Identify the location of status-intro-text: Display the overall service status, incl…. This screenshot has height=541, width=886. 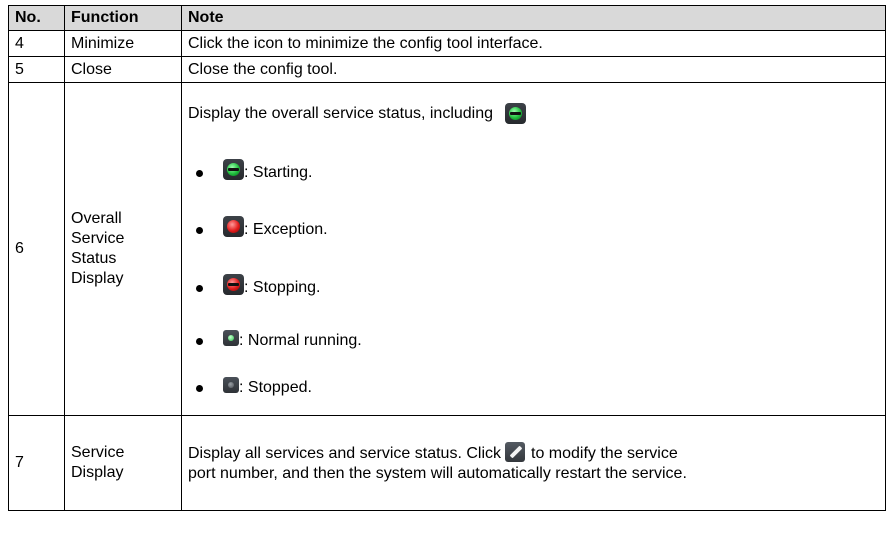
(341, 113).